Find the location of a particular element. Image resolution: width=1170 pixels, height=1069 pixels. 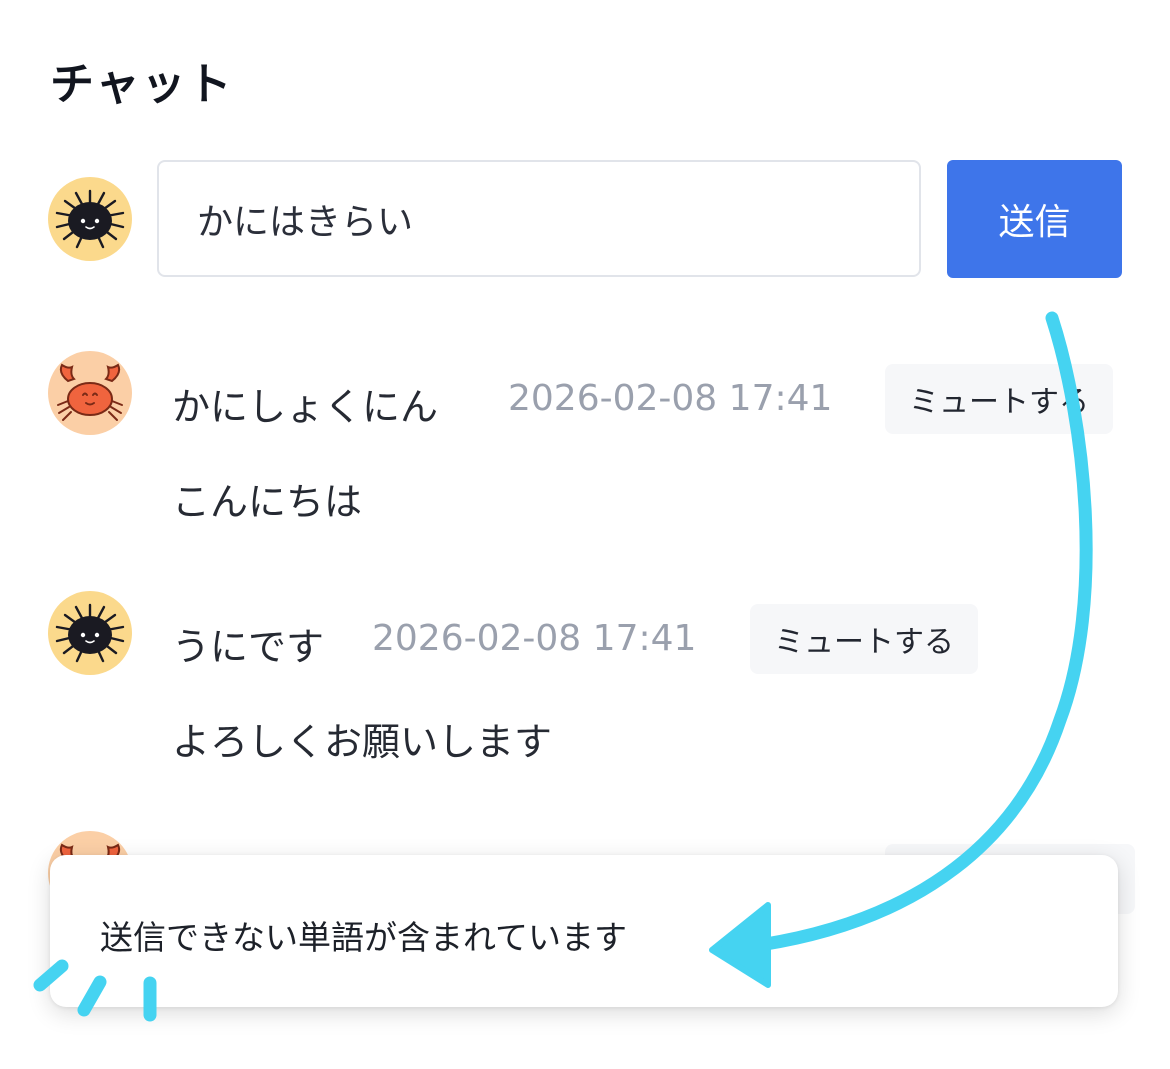

send-button: 送信 is located at coordinates (1034, 219).